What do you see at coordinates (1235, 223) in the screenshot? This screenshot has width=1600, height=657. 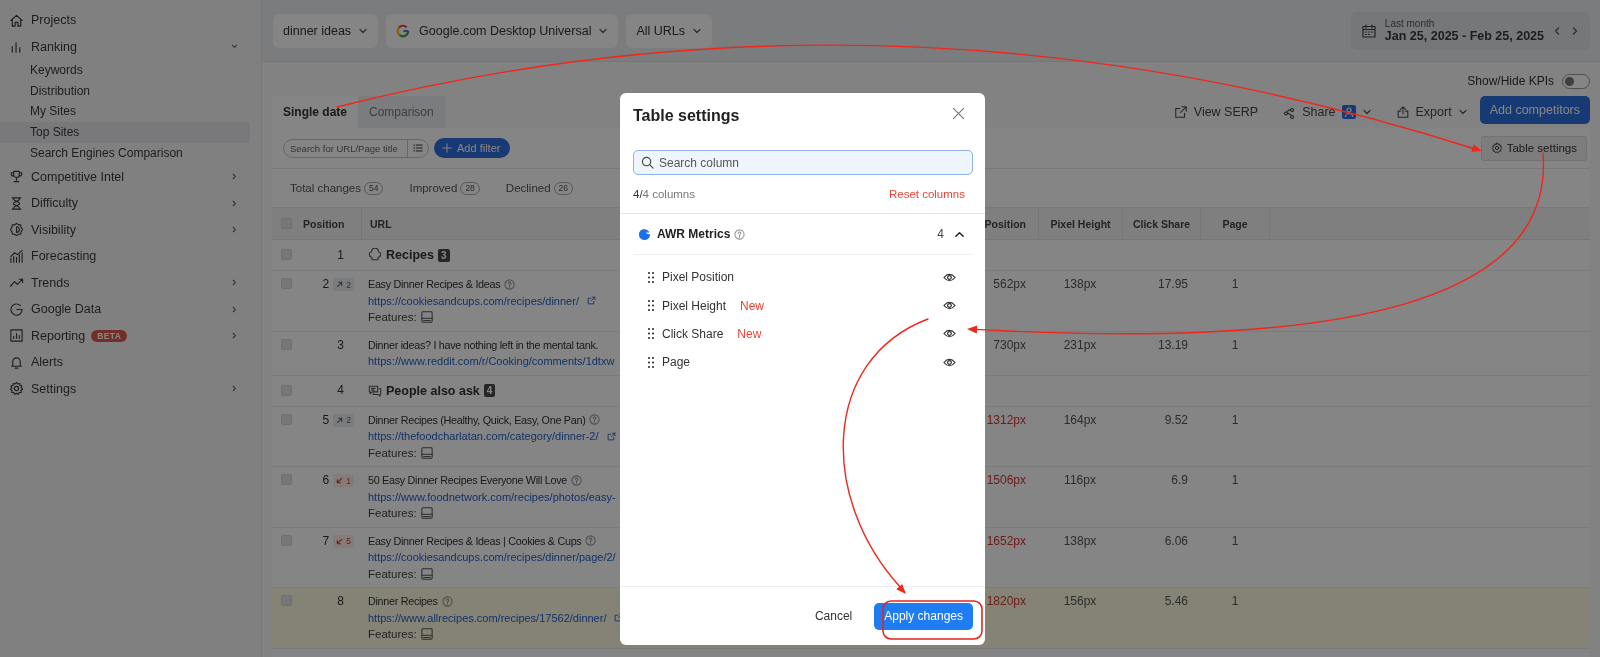 I see `column-header: Page` at bounding box center [1235, 223].